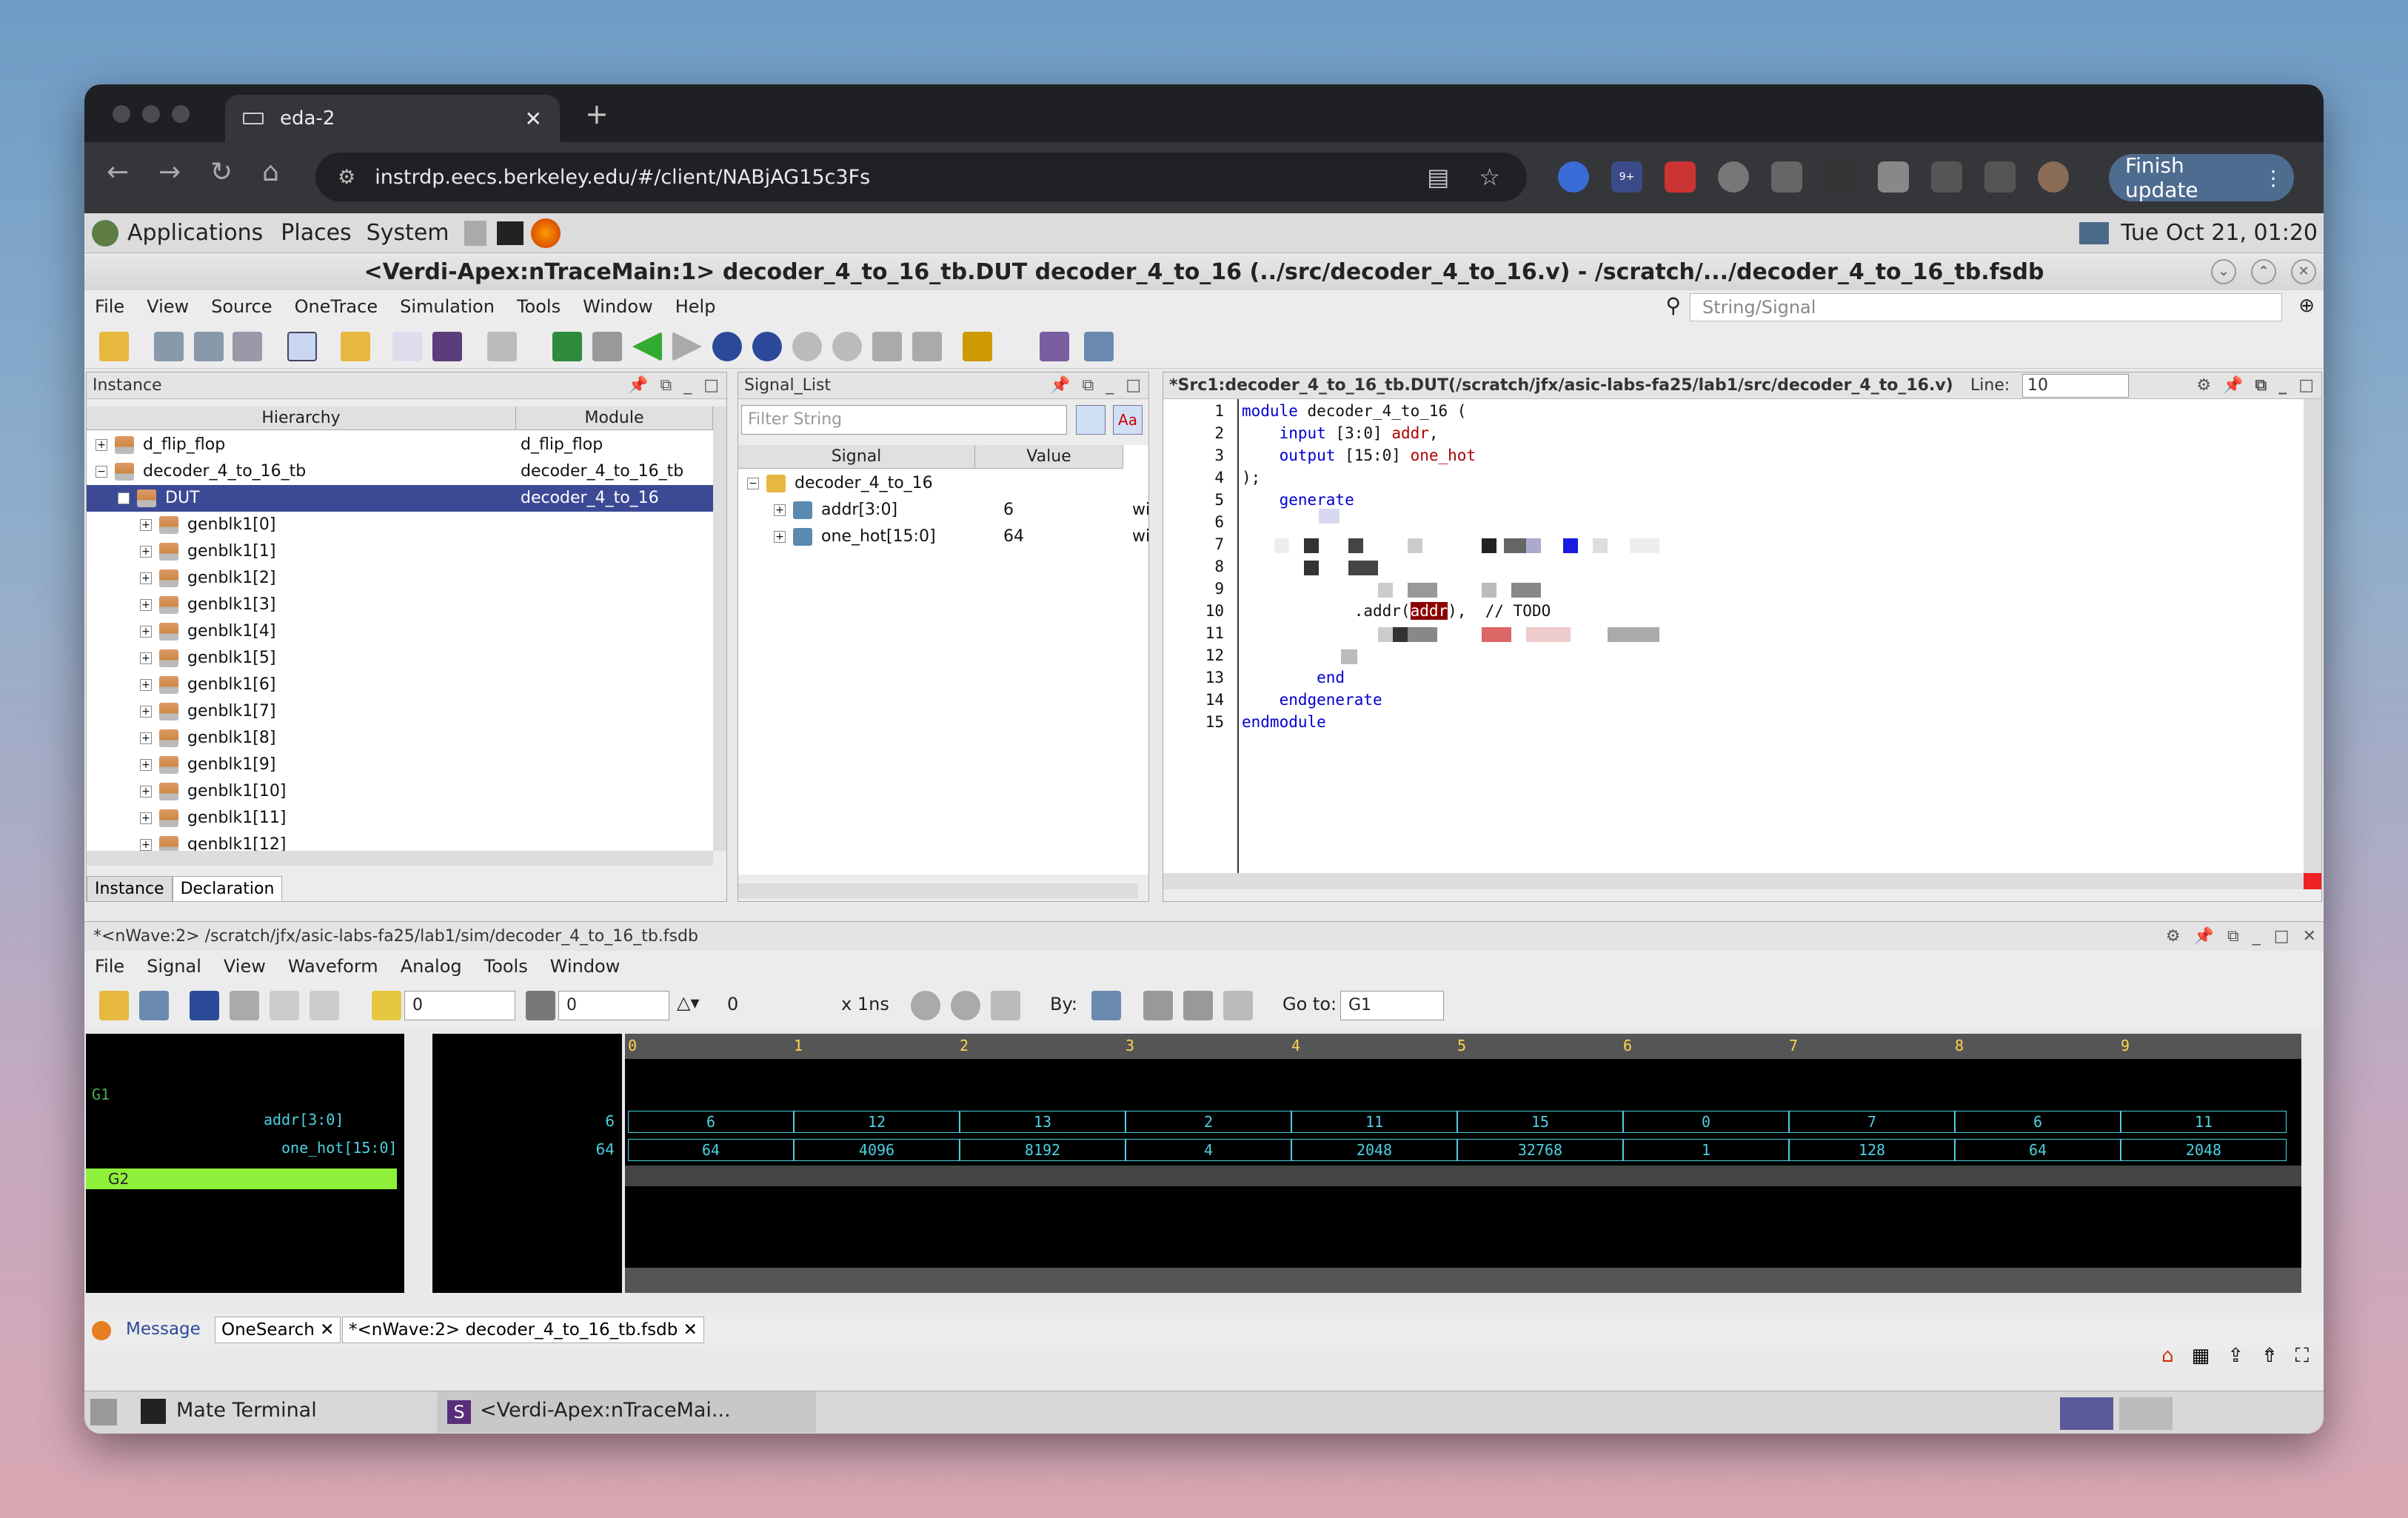 The height and width of the screenshot is (1518, 2408). Describe the element at coordinates (977, 346) in the screenshot. I see `bookmark-icon` at that location.